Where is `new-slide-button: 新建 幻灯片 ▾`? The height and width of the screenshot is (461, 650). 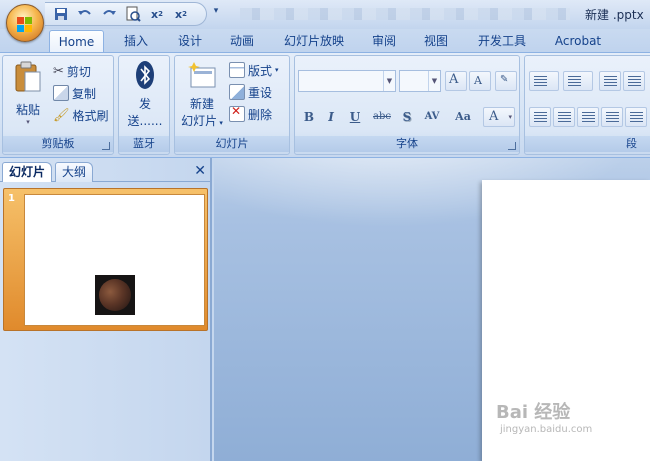 new-slide-button: 新建 幻灯片 ▾ is located at coordinates (202, 98).